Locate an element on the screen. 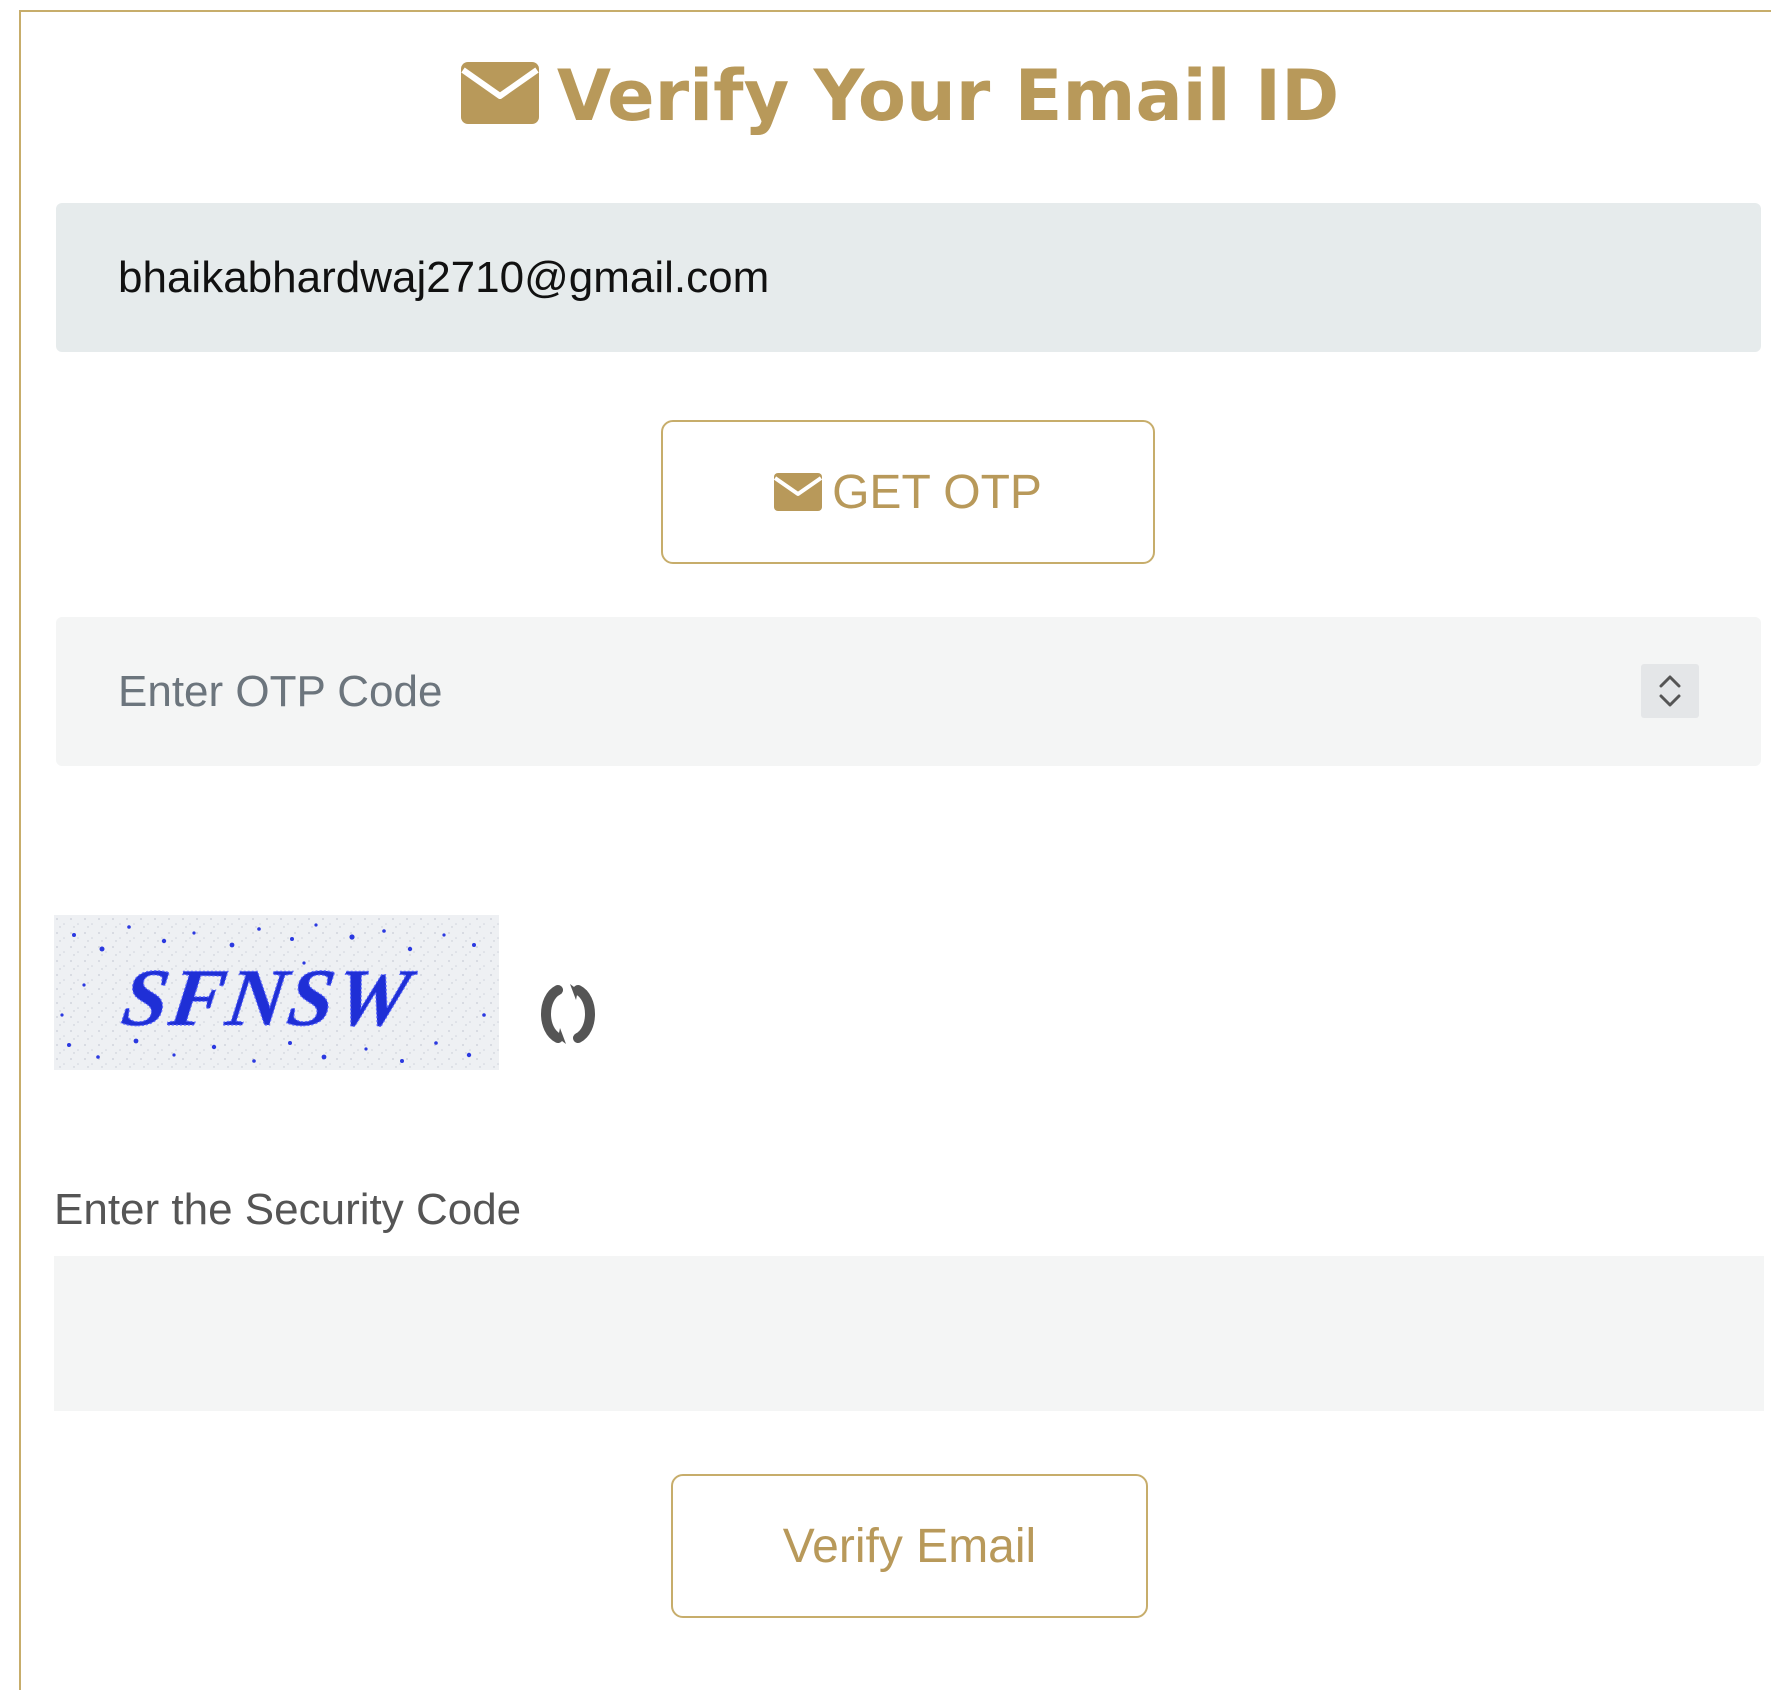 The image size is (1771, 1690). verify-email-button: Verify Email is located at coordinates (909, 1546).